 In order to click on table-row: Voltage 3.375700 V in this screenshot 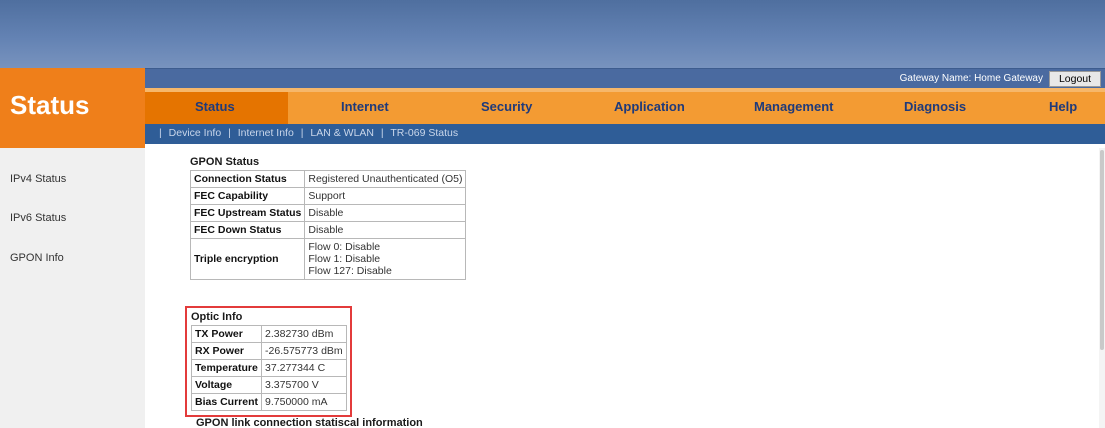, I will do `click(268, 385)`.